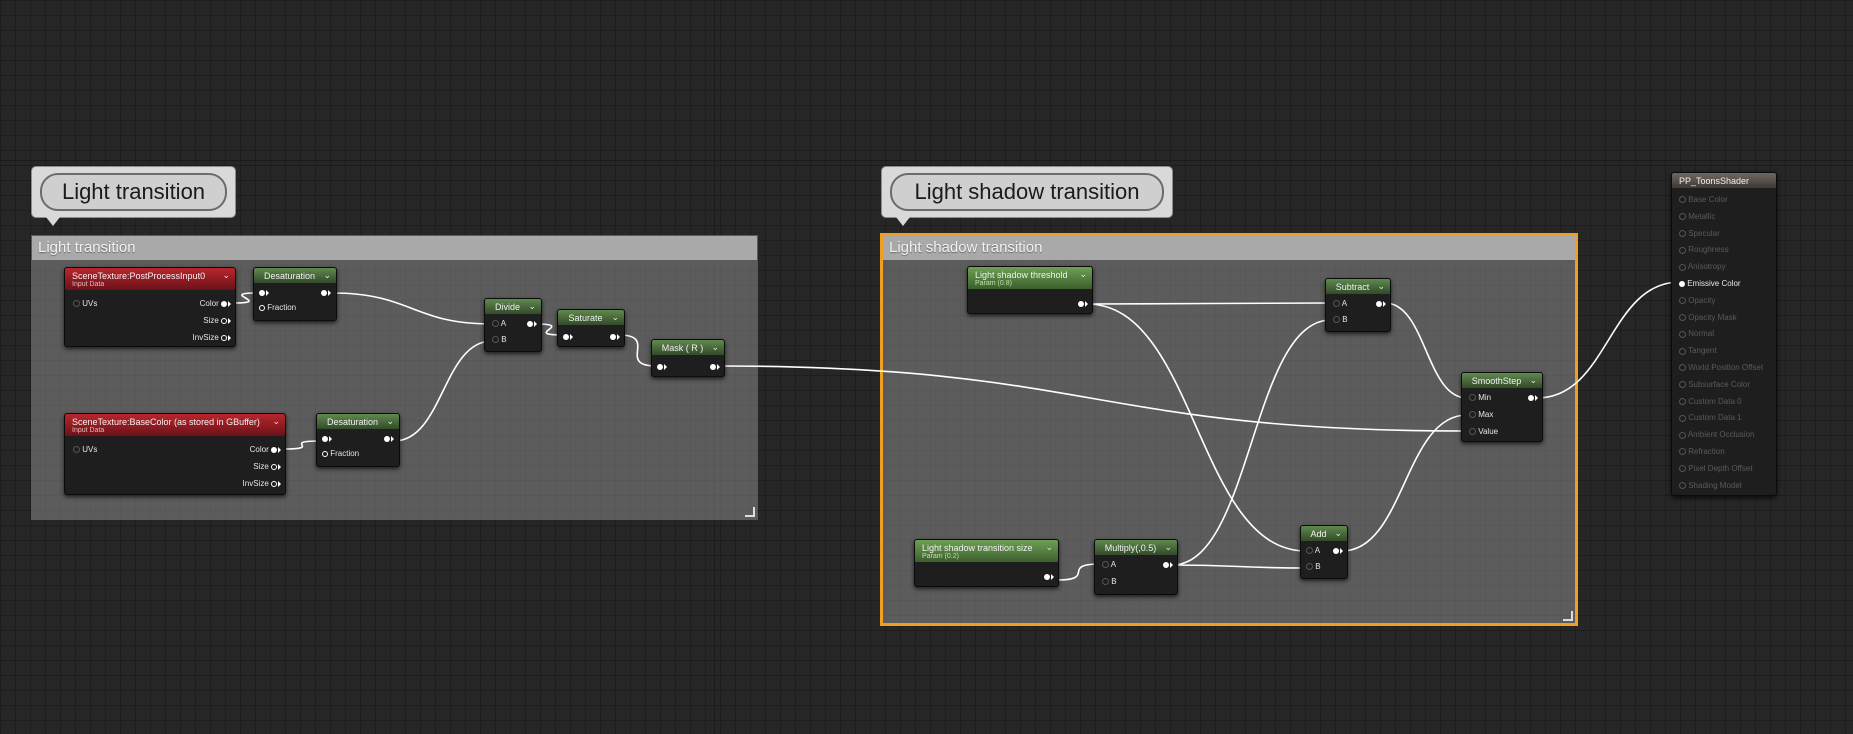  What do you see at coordinates (688, 347) in the screenshot?
I see `node-header: Mask ( R ) ⌄` at bounding box center [688, 347].